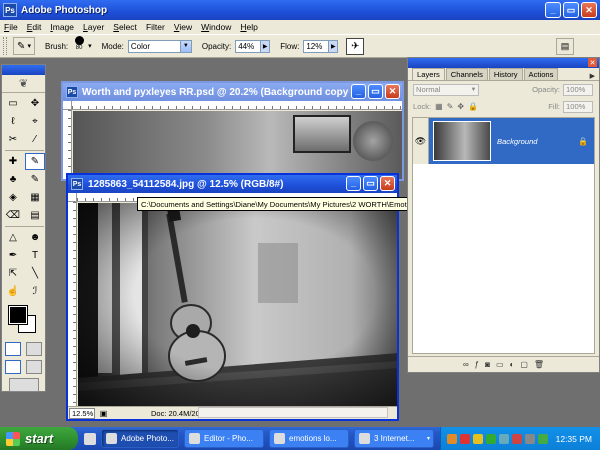  Describe the element at coordinates (35, 139) in the screenshot. I see `slice-tool-icon: ⁄` at that location.